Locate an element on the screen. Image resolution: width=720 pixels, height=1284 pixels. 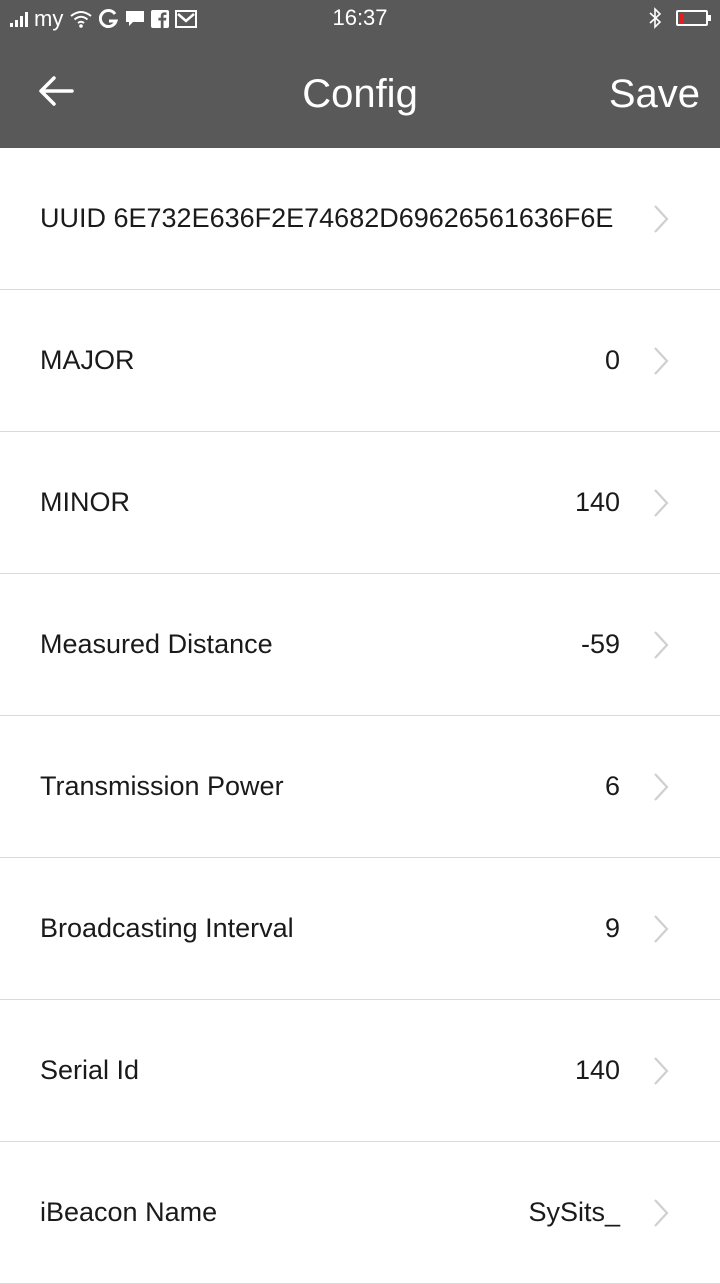
status-right-group is located at coordinates (679, 18).